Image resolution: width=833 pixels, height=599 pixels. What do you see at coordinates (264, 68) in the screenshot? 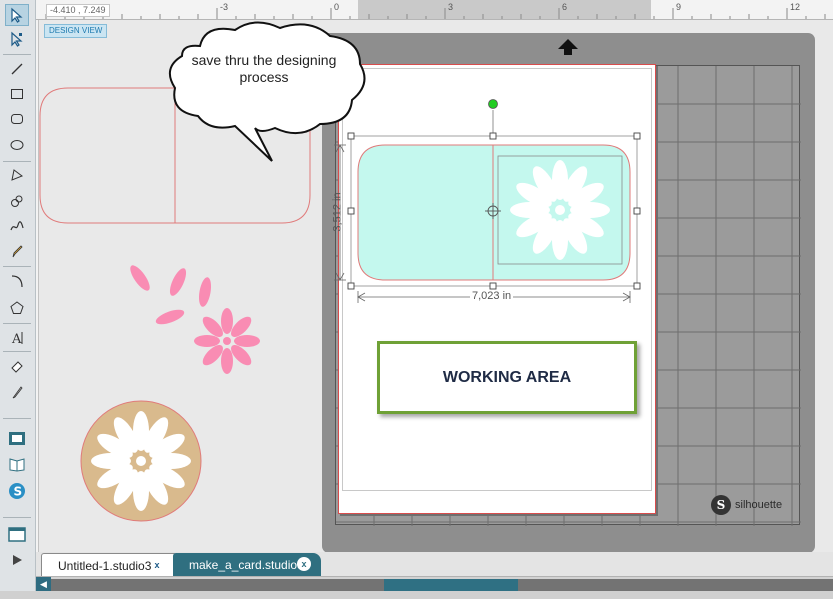
I see `callout-text: save thru the designing process` at bounding box center [264, 68].